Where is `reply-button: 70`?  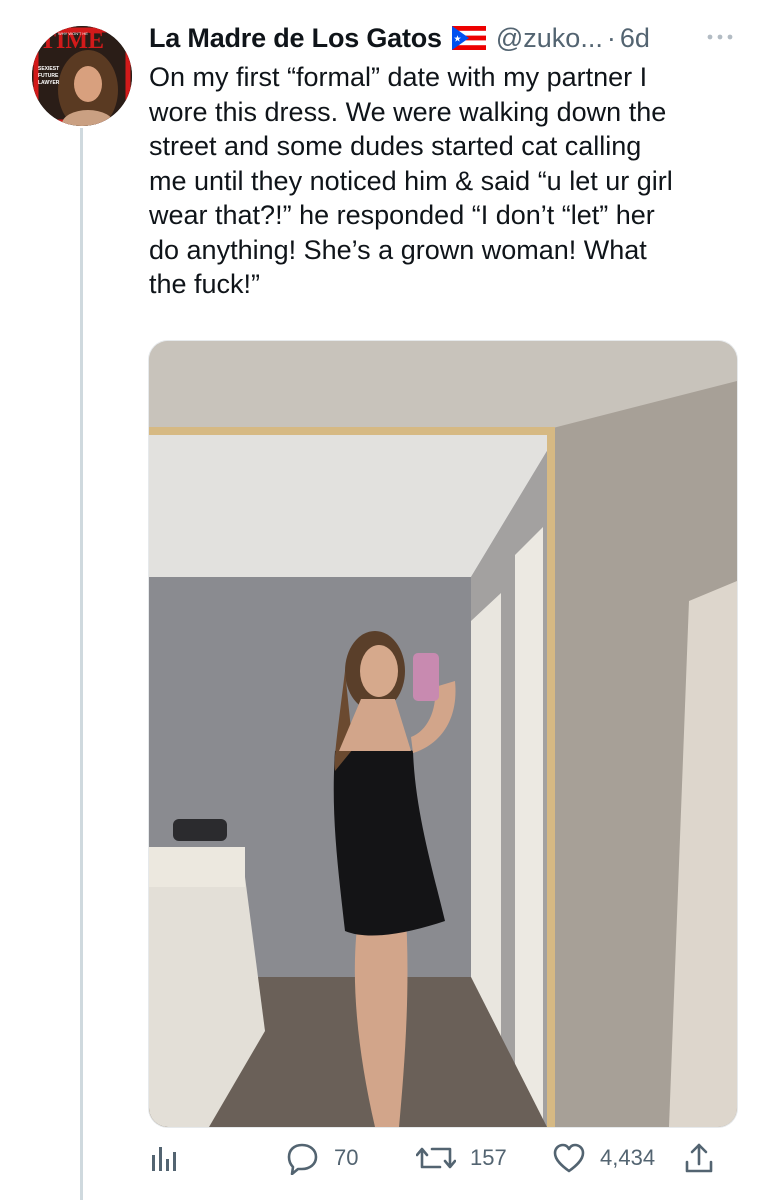
reply-button: 70 is located at coordinates (322, 1158).